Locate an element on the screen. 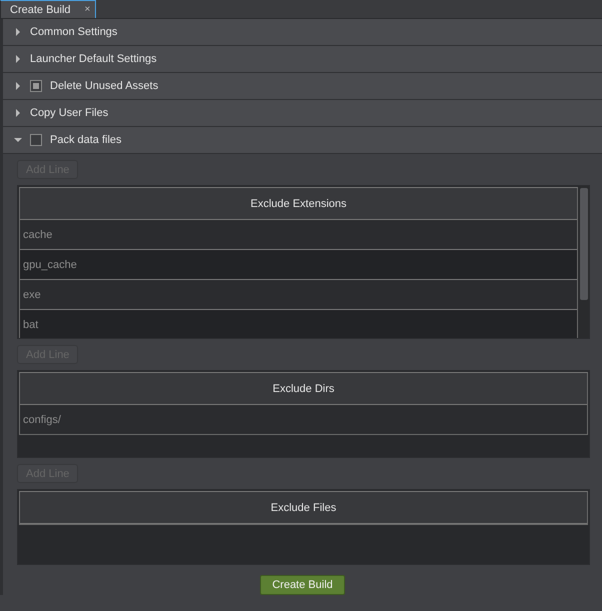 Image resolution: width=602 pixels, height=611 pixels. section-title: Copy User Files is located at coordinates (69, 113).